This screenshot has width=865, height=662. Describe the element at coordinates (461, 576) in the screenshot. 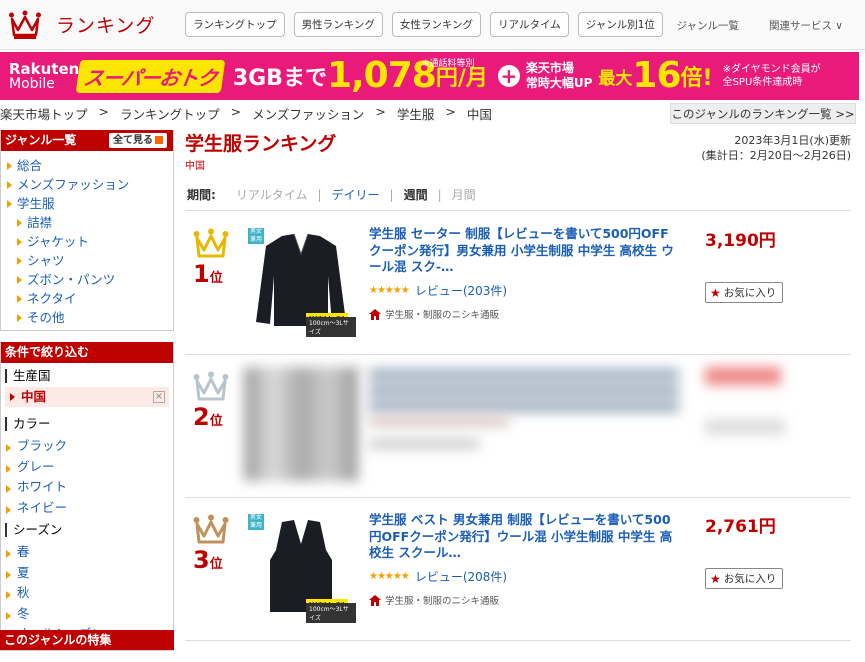

I see `review-link: レビュー(208件)` at that location.